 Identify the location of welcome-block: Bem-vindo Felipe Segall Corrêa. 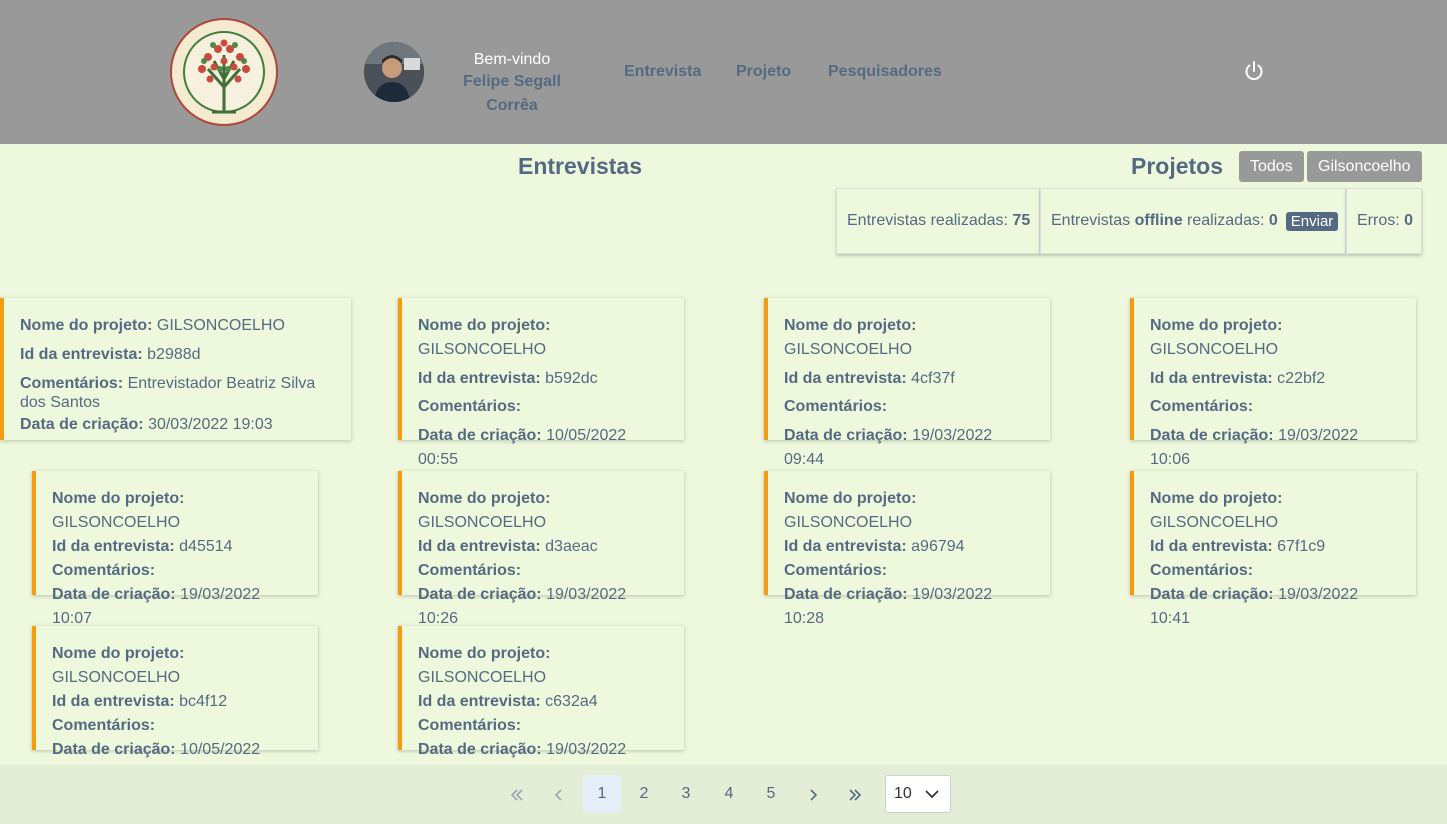
(512, 84).